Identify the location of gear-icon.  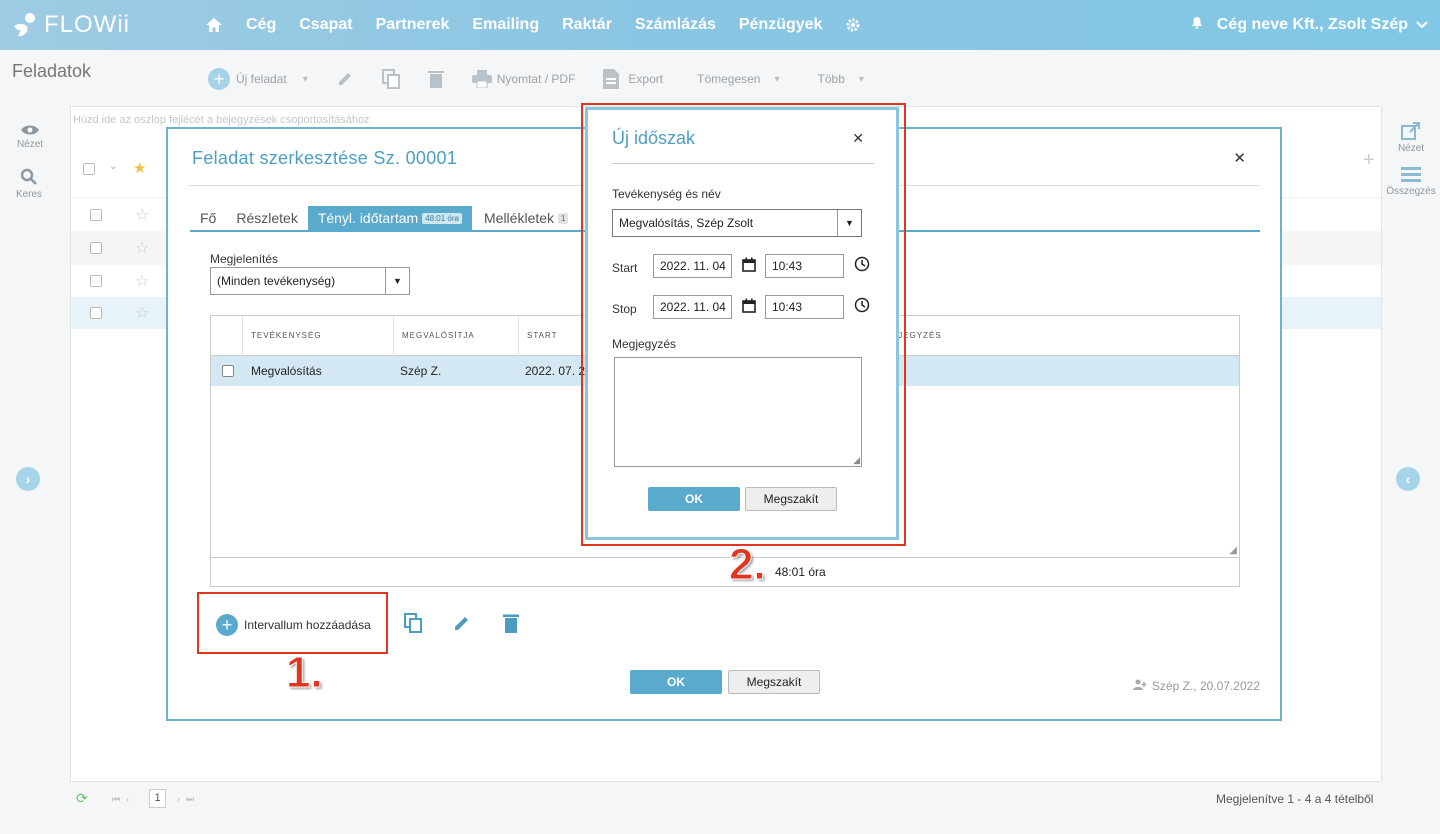
(853, 25).